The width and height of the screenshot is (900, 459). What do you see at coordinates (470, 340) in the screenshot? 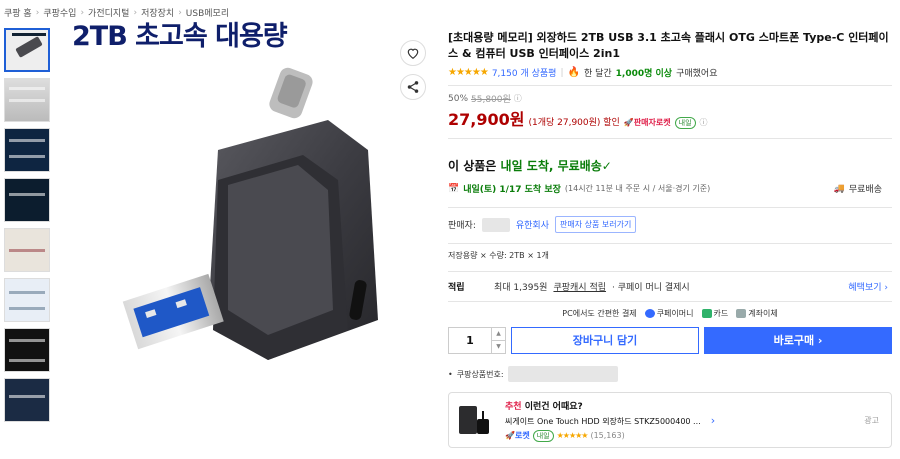
I see `quantity-input: 1` at bounding box center [470, 340].